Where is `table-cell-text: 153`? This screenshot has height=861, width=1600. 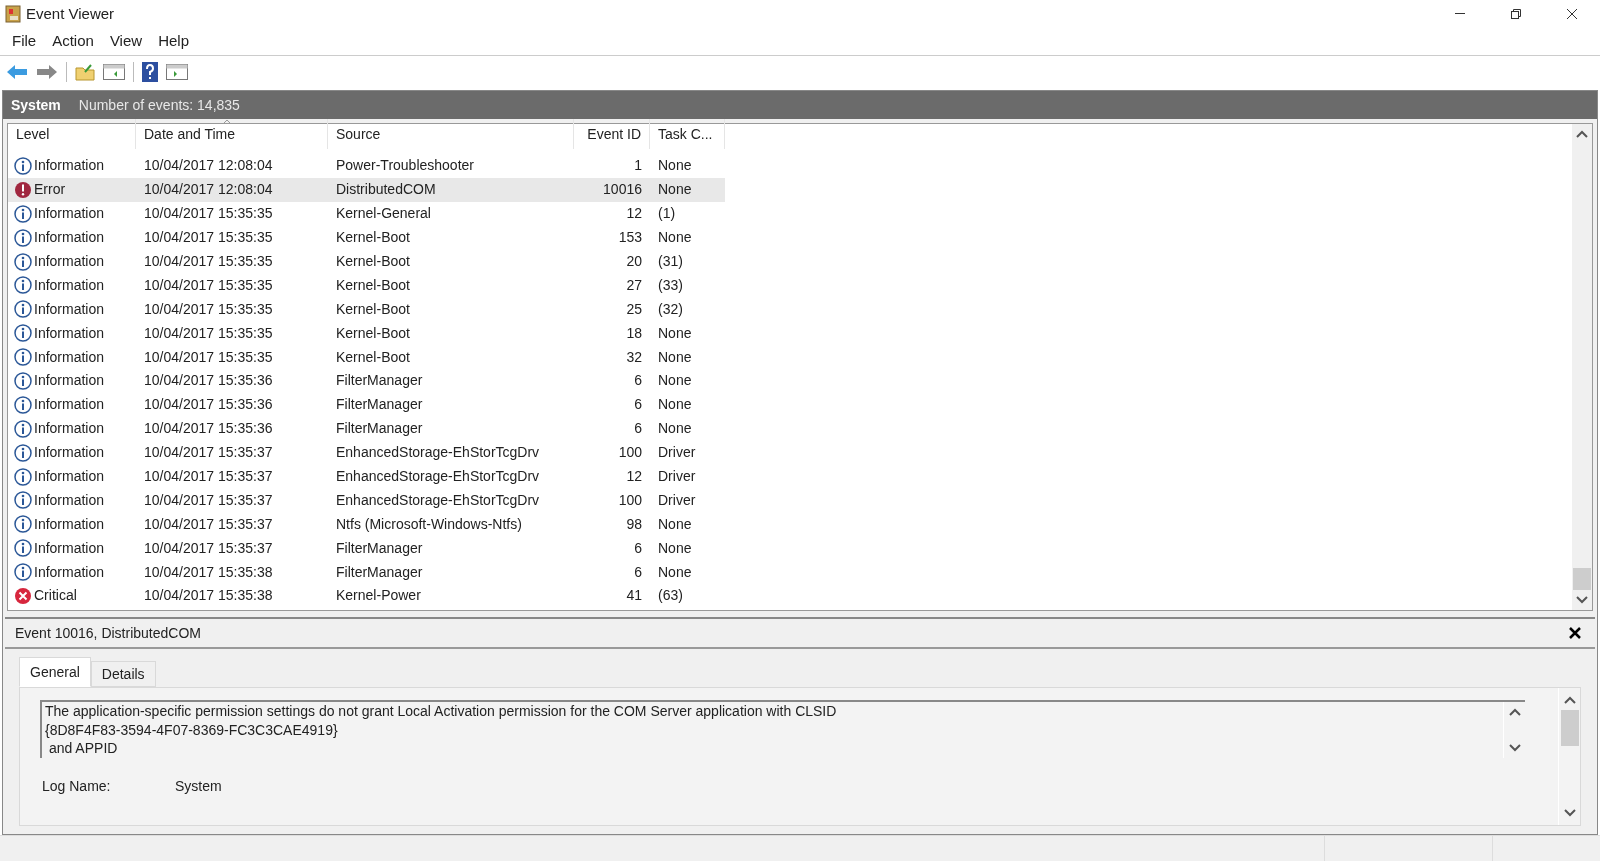
table-cell-text: 153 is located at coordinates (630, 238).